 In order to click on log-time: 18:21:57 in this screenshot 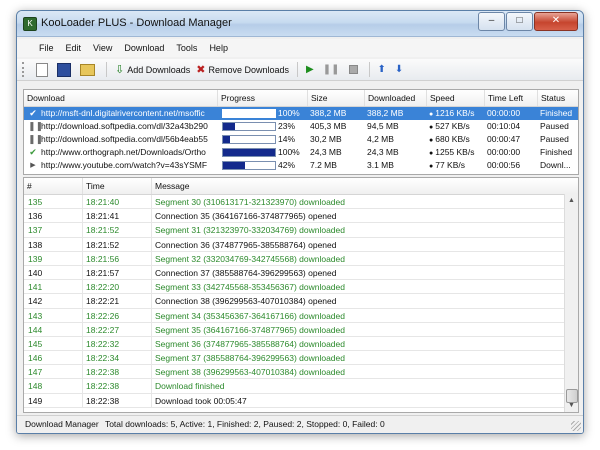, I will do `click(103, 272)`.